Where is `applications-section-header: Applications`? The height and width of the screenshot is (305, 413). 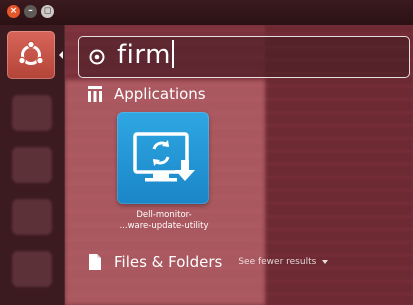 applications-section-header: Applications is located at coordinates (147, 94).